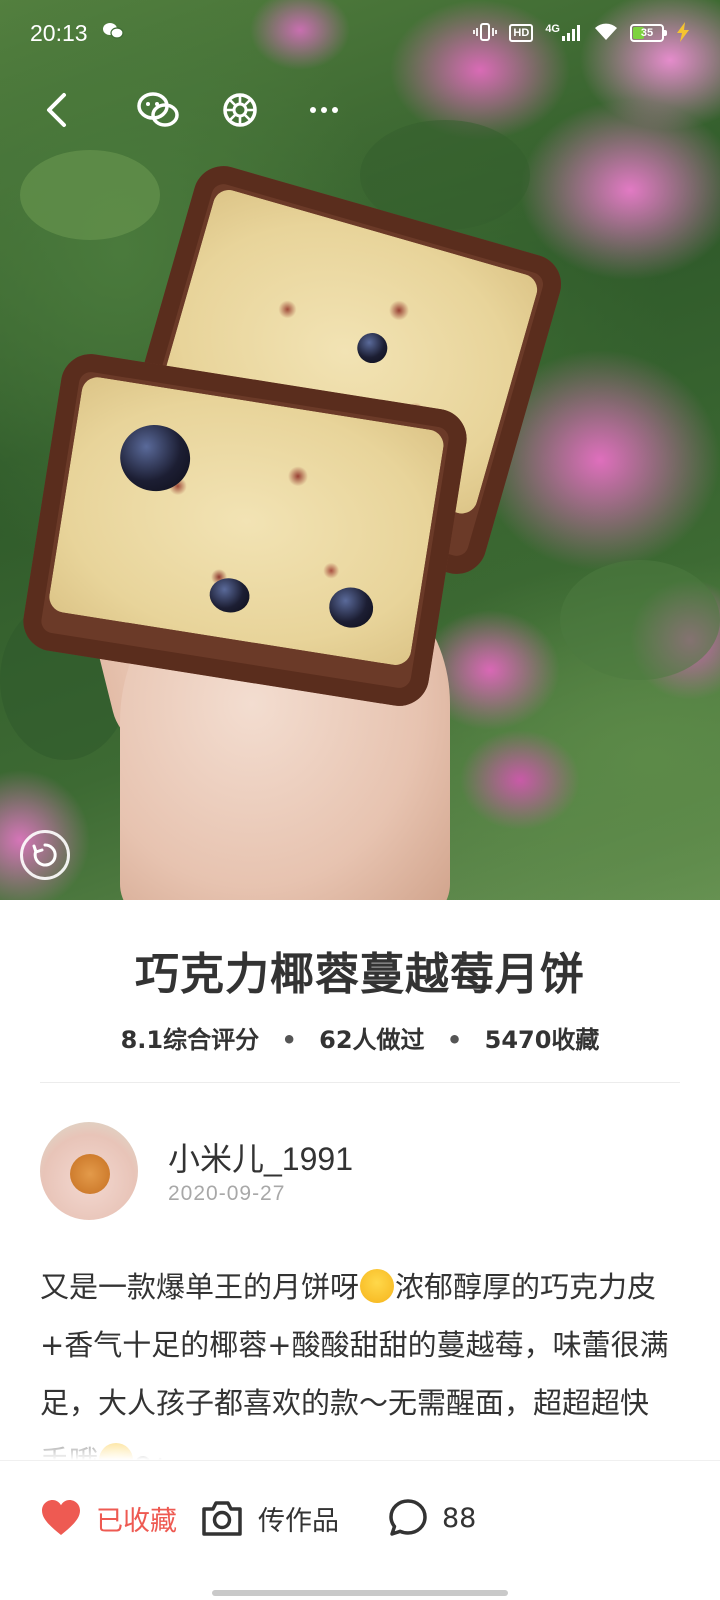 This screenshot has height=1600, width=720. I want to click on battery-icon: 35, so click(648, 33).